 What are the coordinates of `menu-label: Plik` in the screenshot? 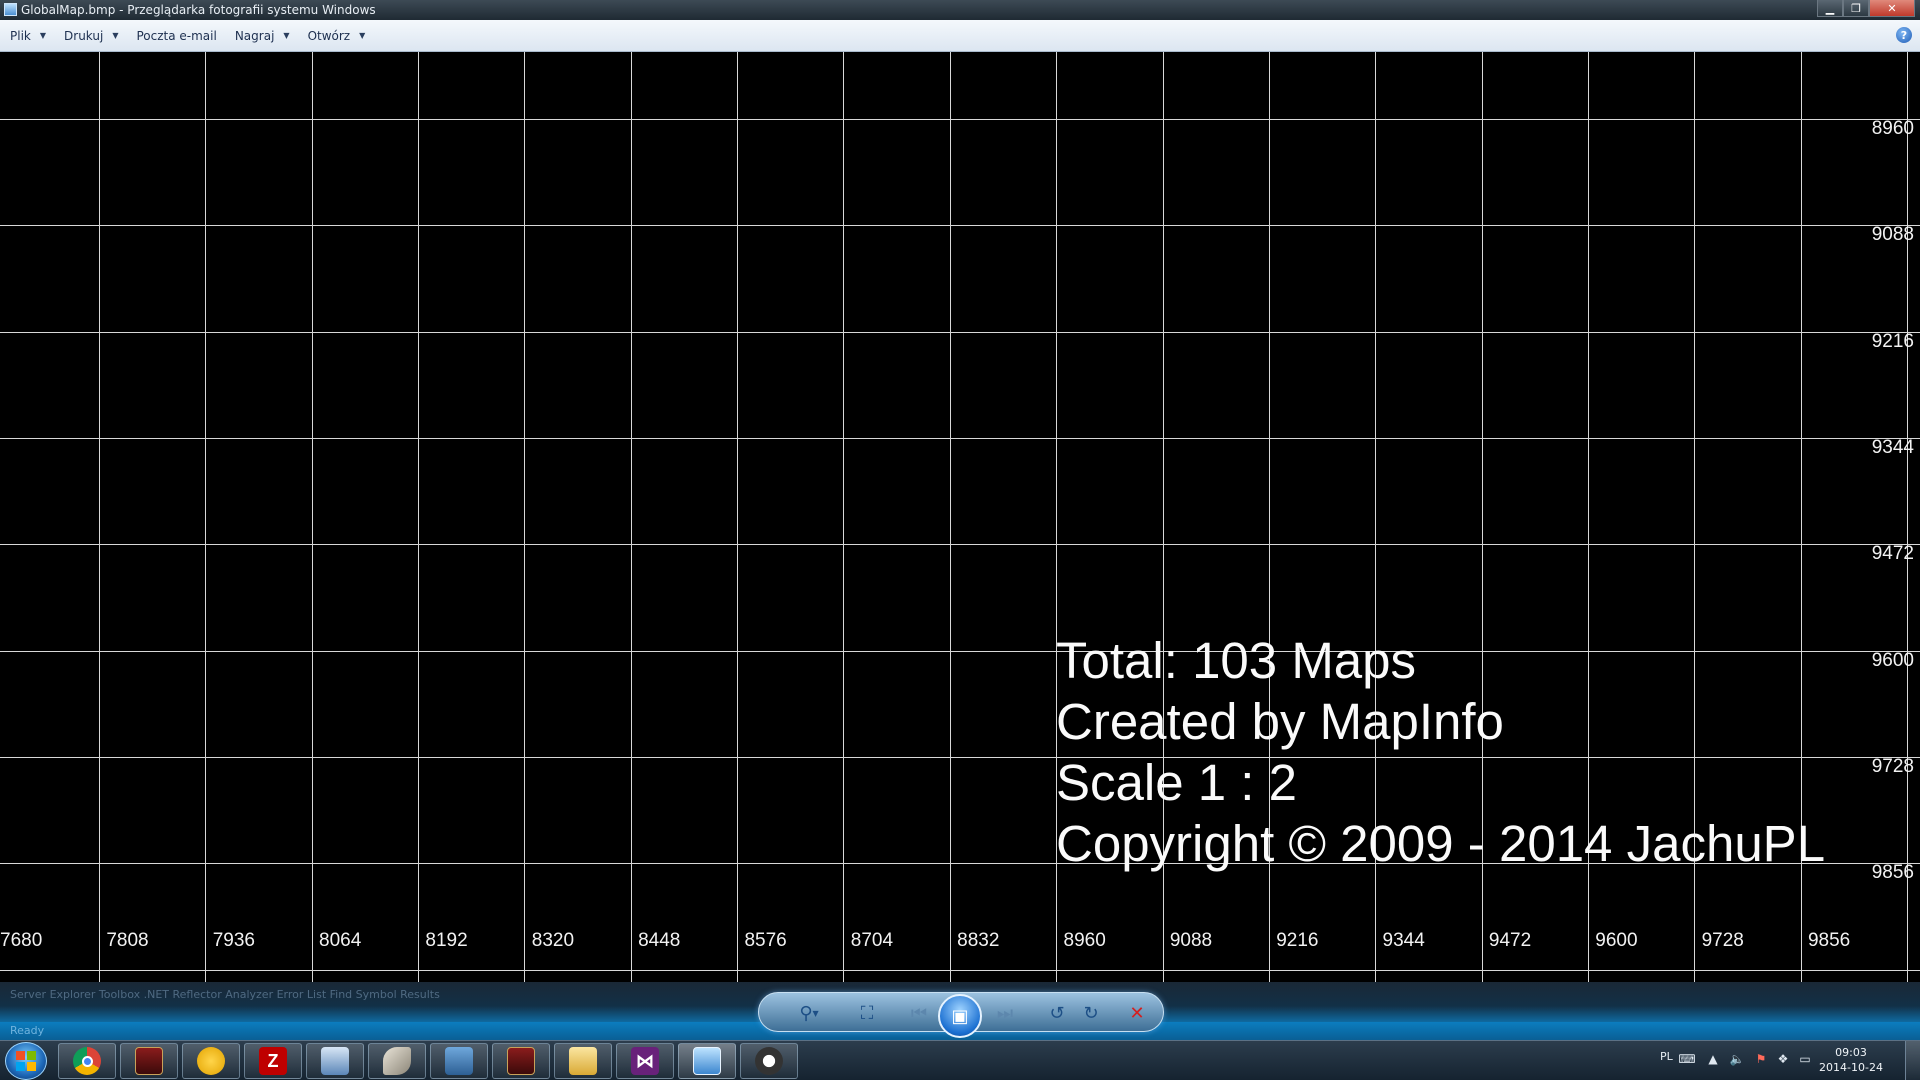 It's located at (20, 35).